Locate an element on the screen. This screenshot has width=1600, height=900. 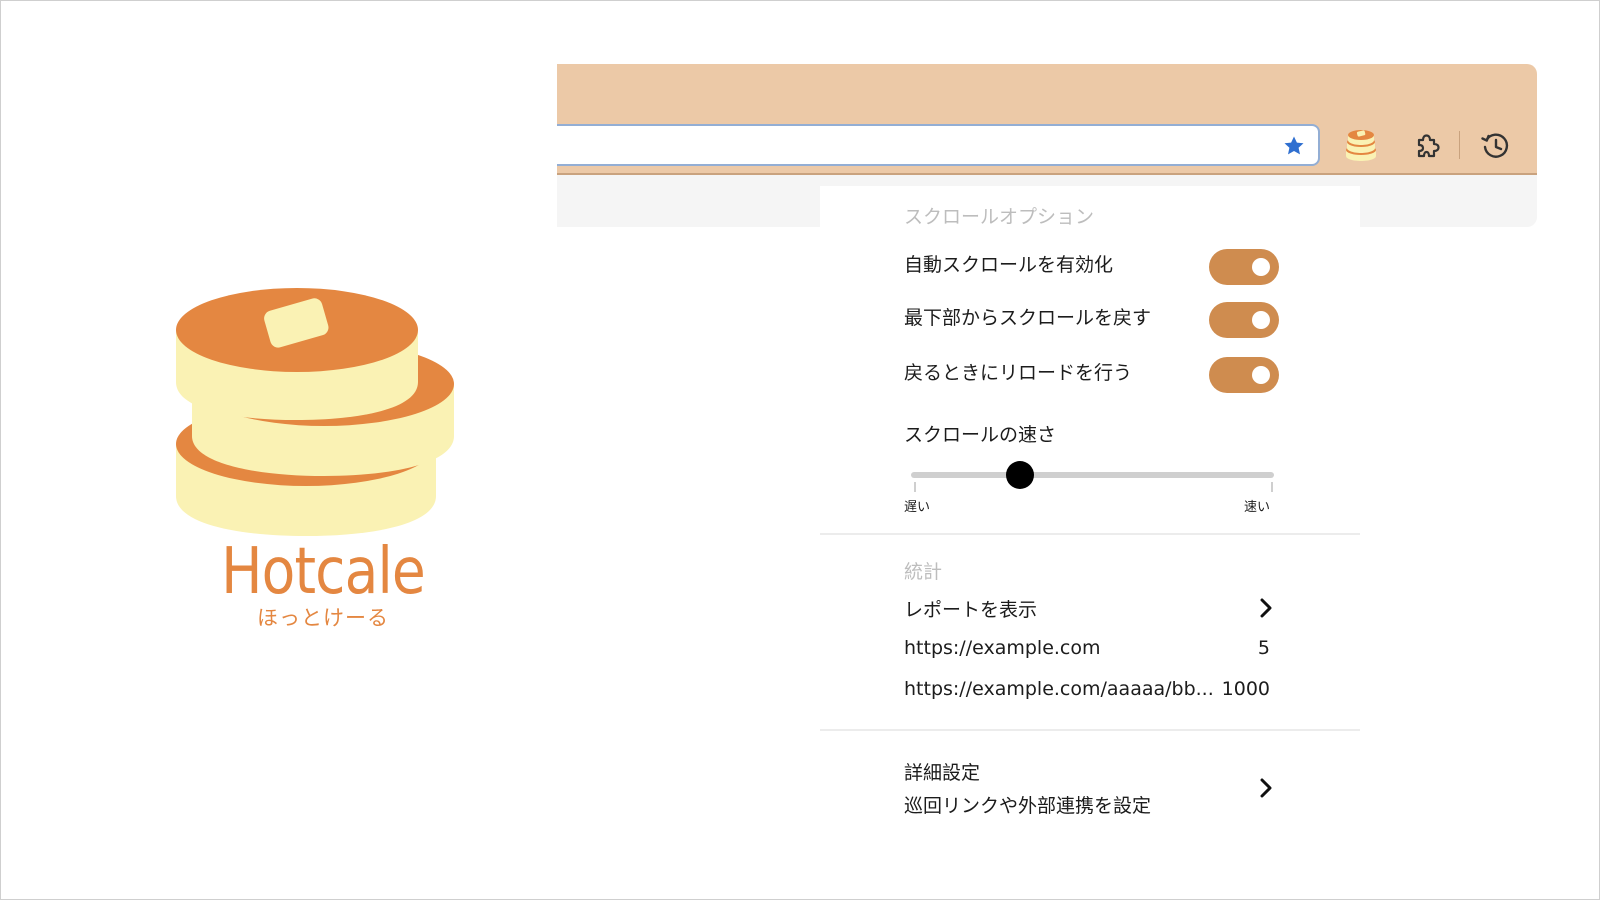
star-icon is located at coordinates (1294, 146).